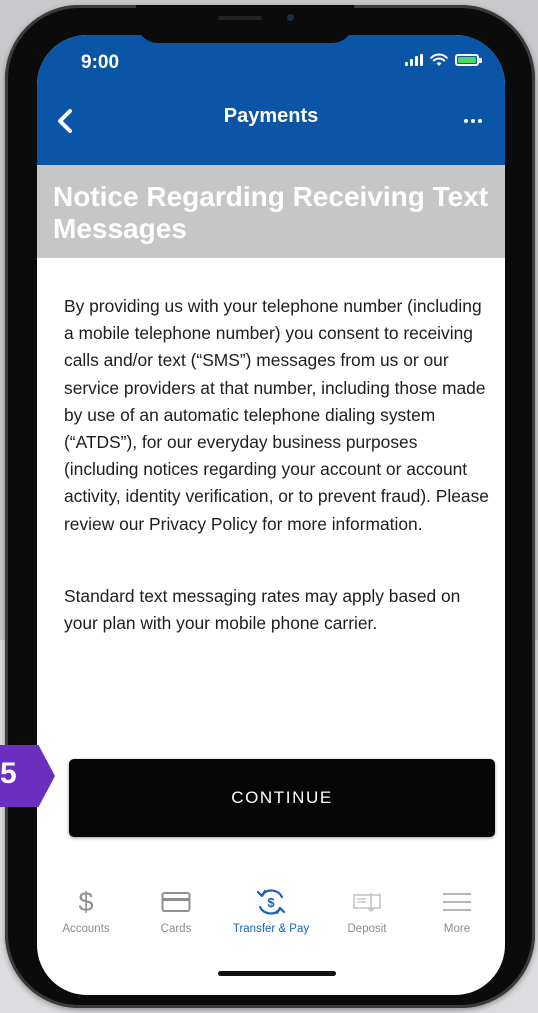  What do you see at coordinates (439, 59) in the screenshot?
I see `wifi-icon` at bounding box center [439, 59].